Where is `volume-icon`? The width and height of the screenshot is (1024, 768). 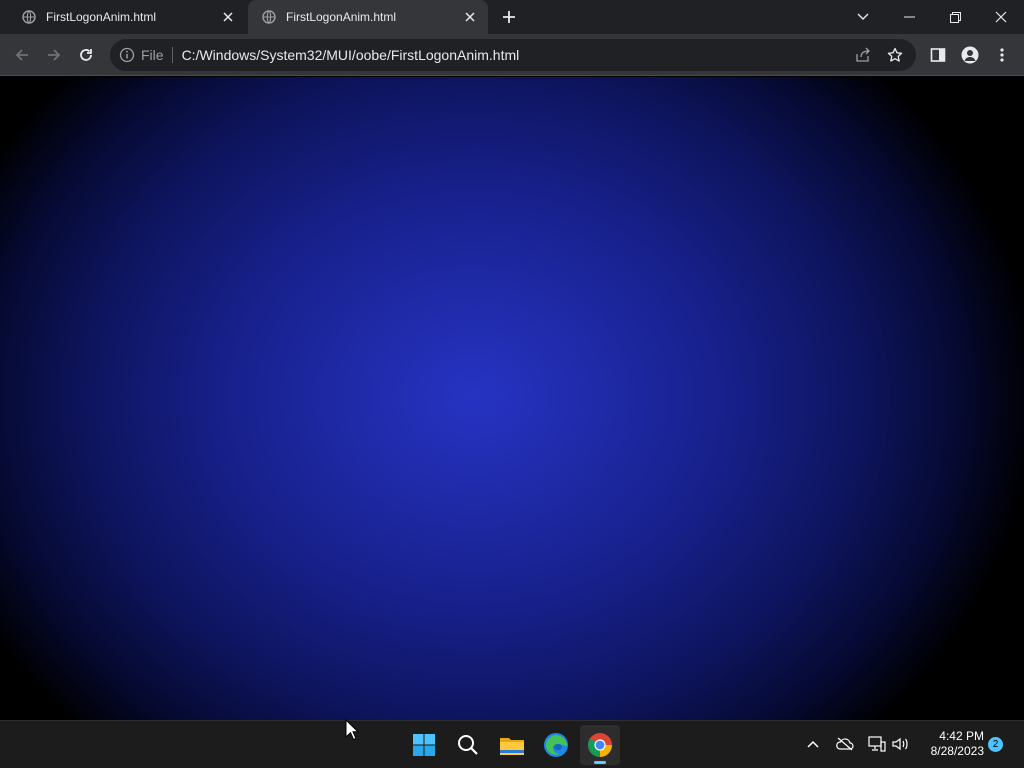
volume-icon is located at coordinates (900, 744).